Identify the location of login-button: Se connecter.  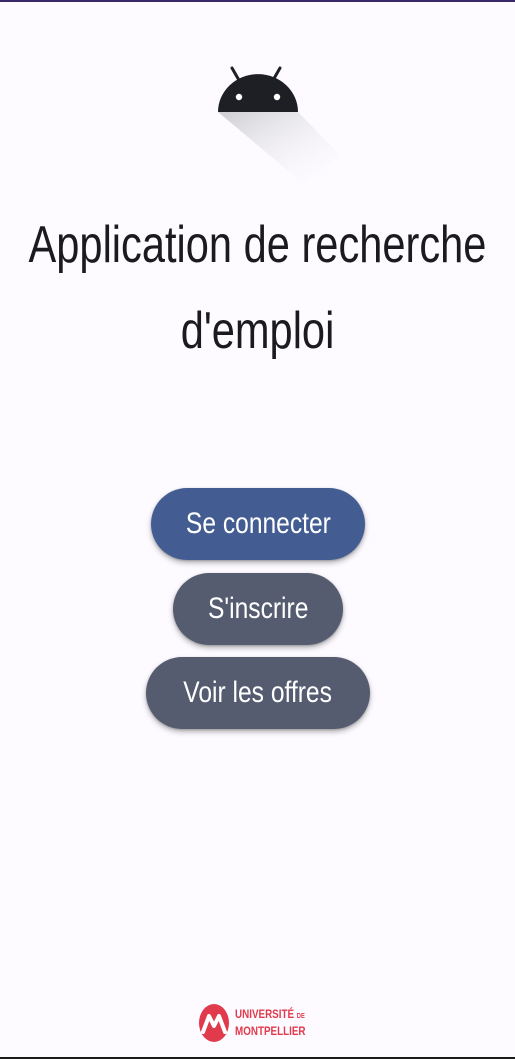
(258, 524).